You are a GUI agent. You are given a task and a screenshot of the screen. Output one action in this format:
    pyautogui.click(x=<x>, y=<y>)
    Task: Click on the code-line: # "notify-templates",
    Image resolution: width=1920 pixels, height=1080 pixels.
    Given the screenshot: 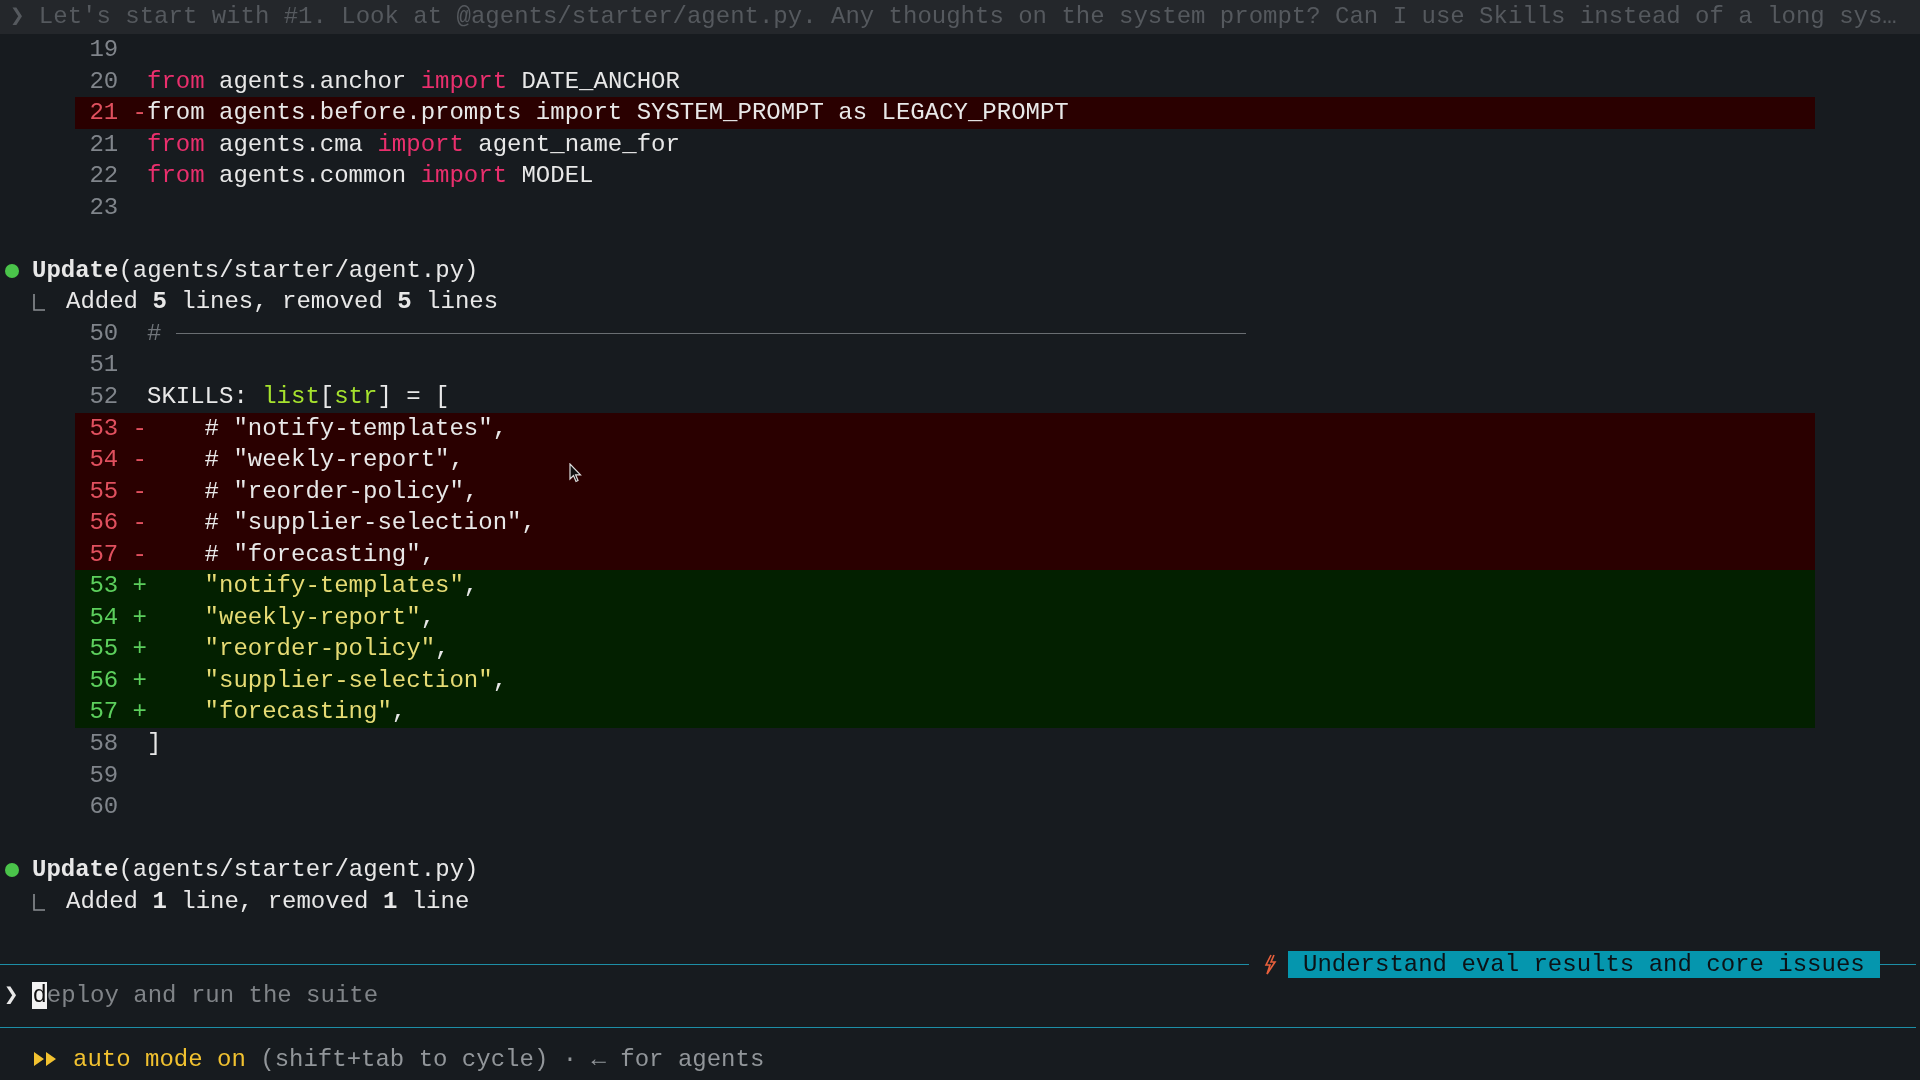 What is the action you would take?
    pyautogui.click(x=355, y=428)
    